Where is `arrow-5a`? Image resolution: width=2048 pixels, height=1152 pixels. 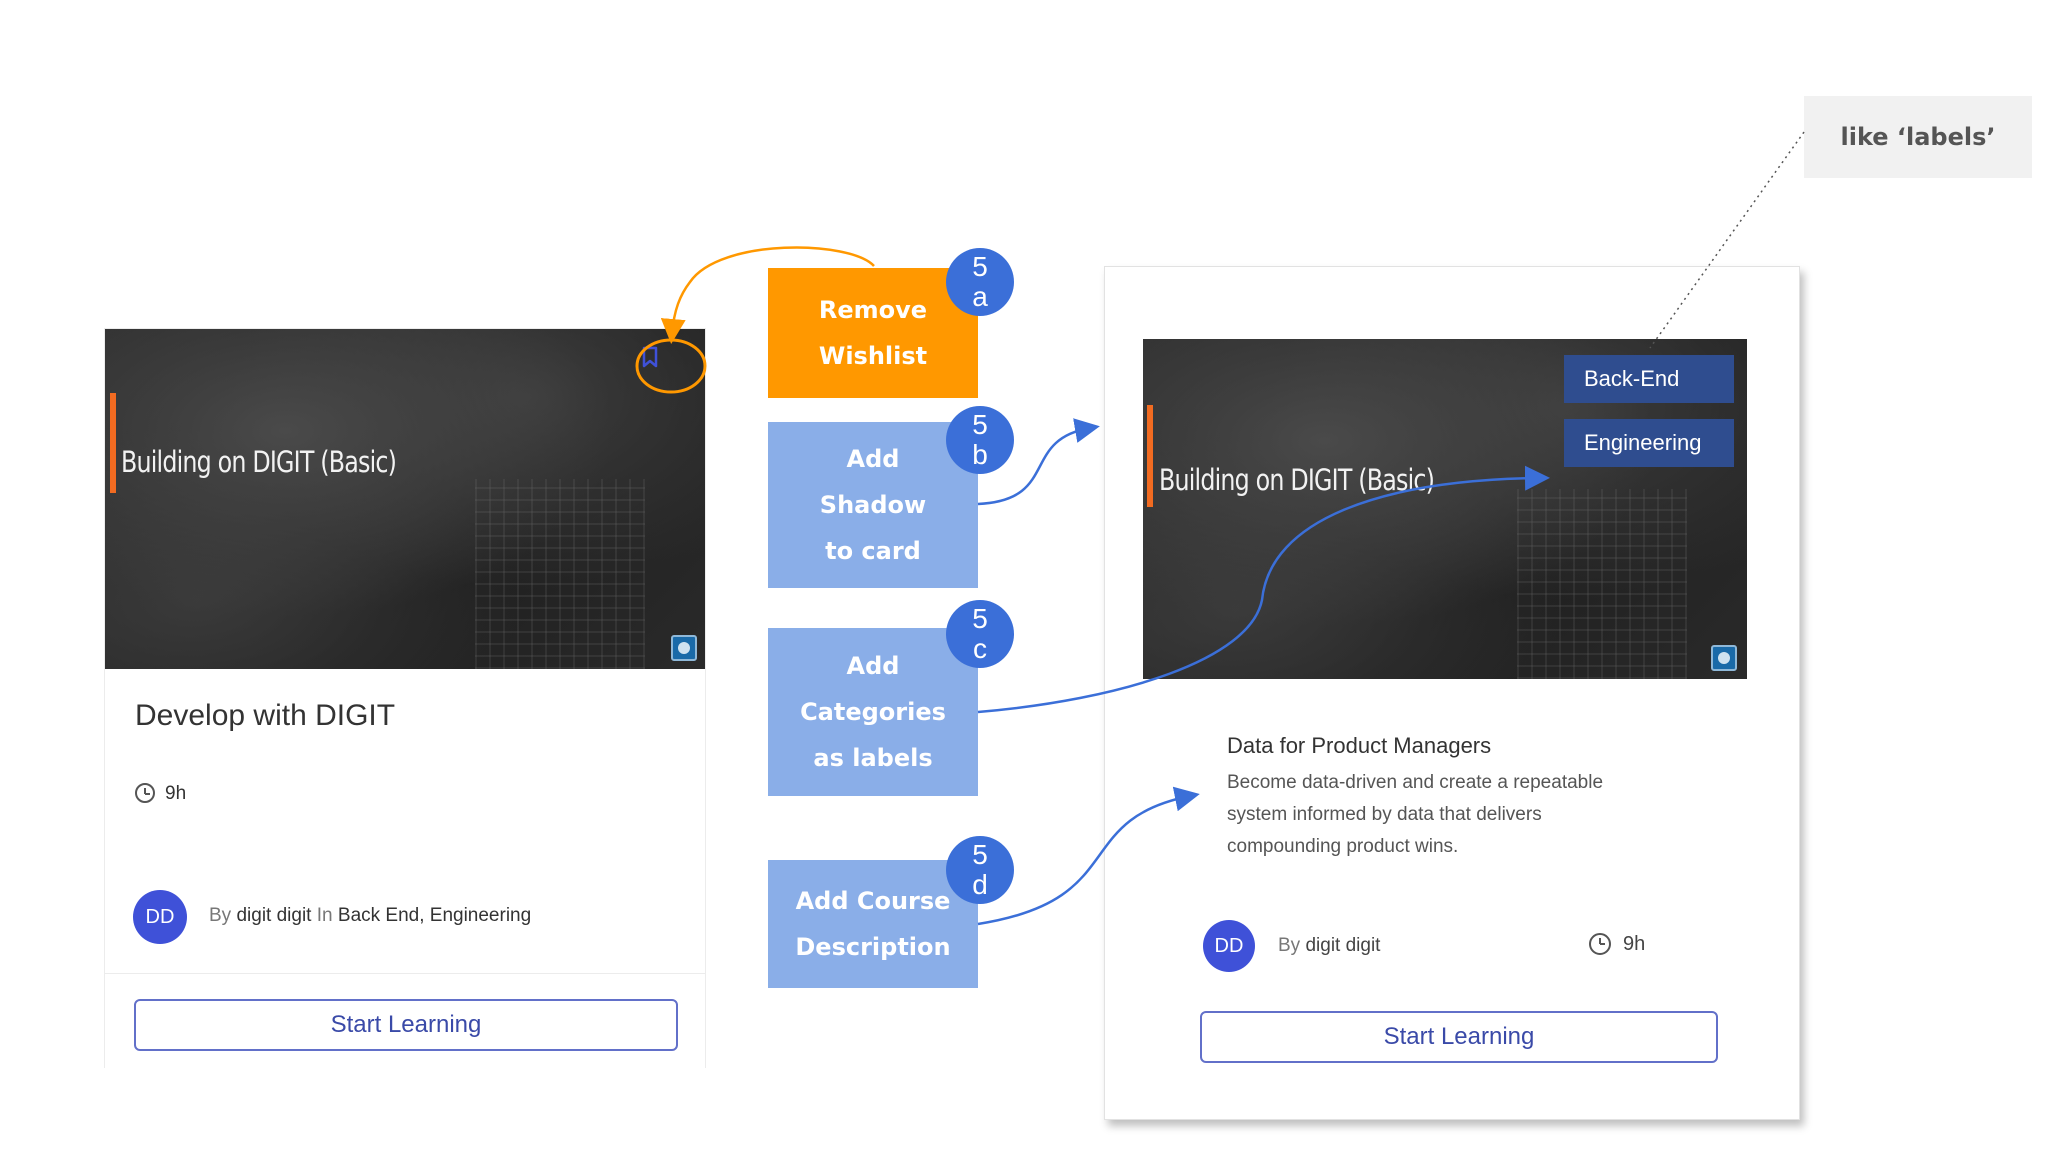
arrow-5a is located at coordinates (767, 295).